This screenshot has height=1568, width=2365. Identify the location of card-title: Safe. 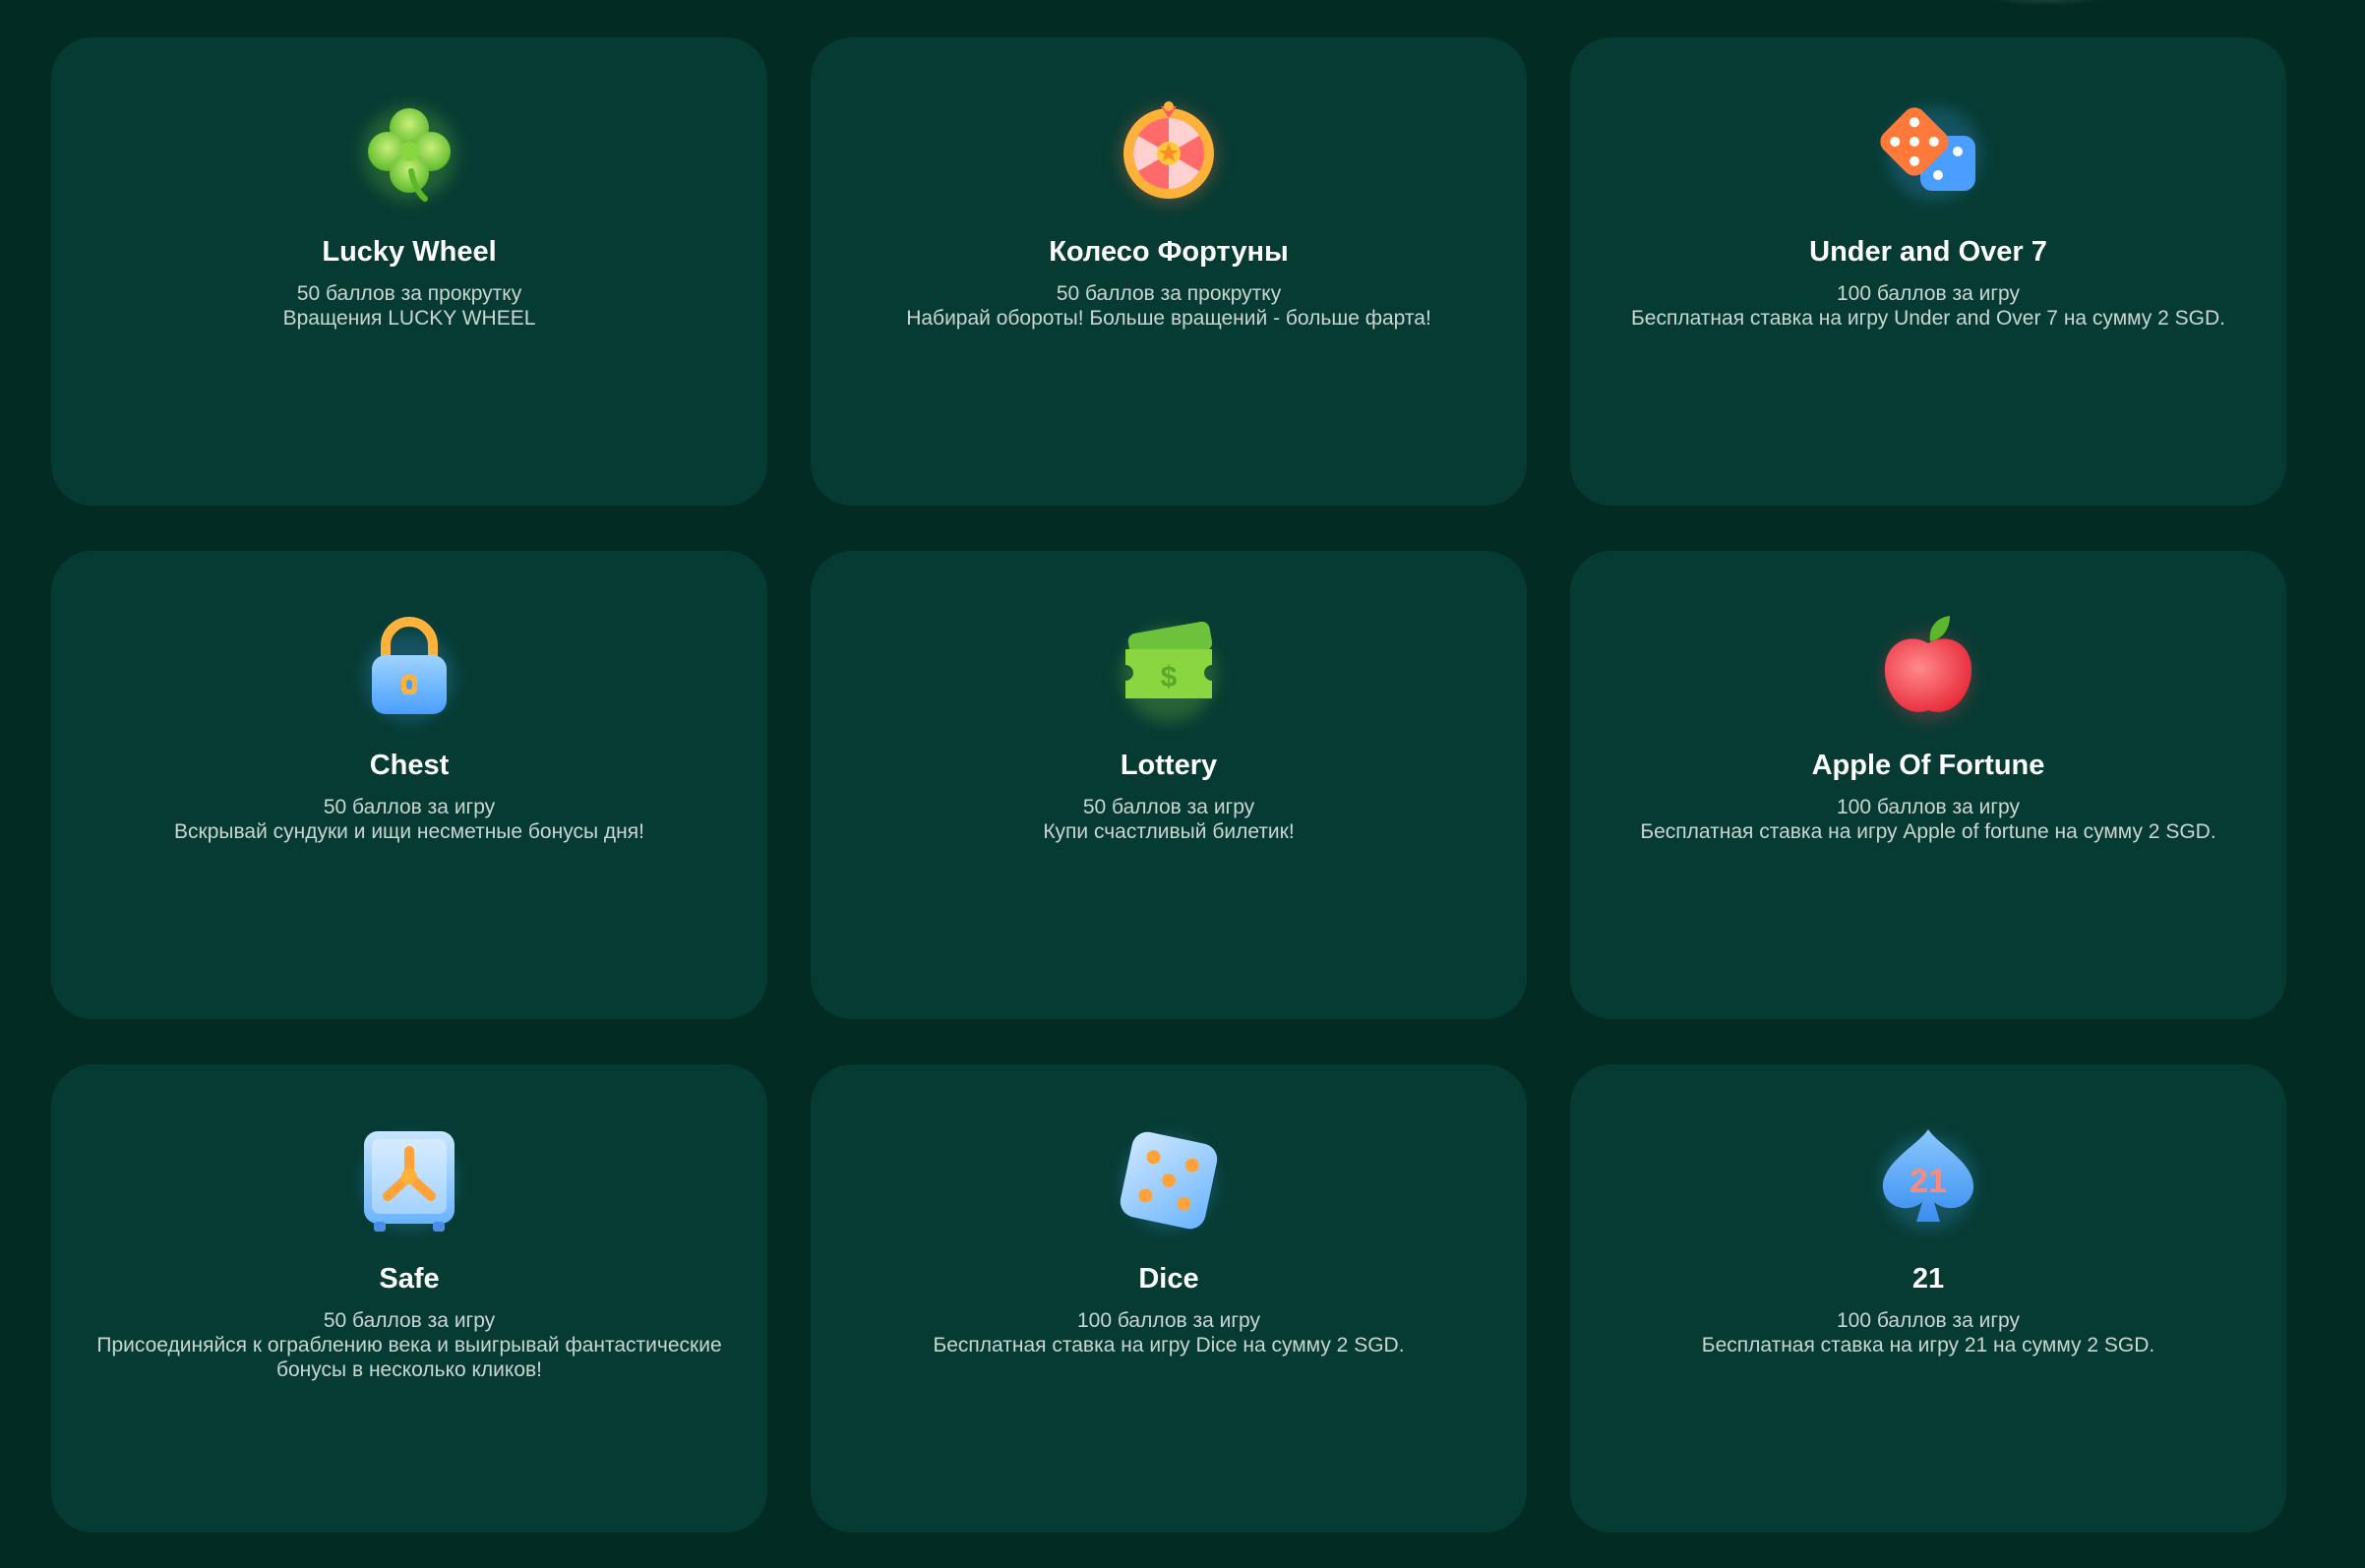
(409, 1279).